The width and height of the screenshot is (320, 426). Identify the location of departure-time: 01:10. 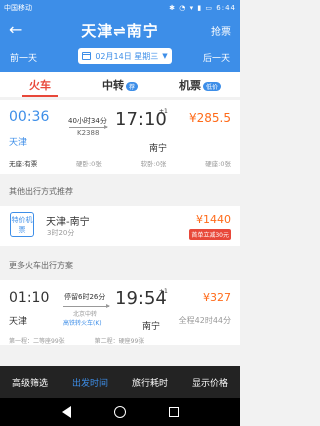
(29, 298).